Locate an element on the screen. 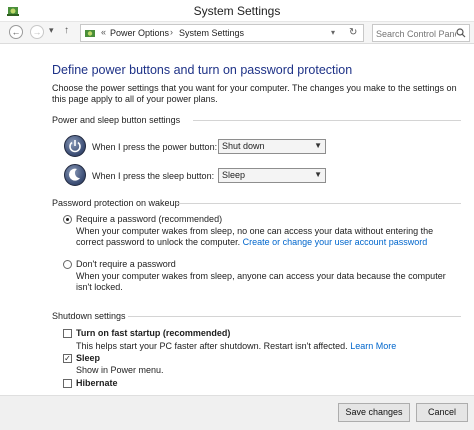  sleep-desc: Show in Power menu. is located at coordinates (120, 370).